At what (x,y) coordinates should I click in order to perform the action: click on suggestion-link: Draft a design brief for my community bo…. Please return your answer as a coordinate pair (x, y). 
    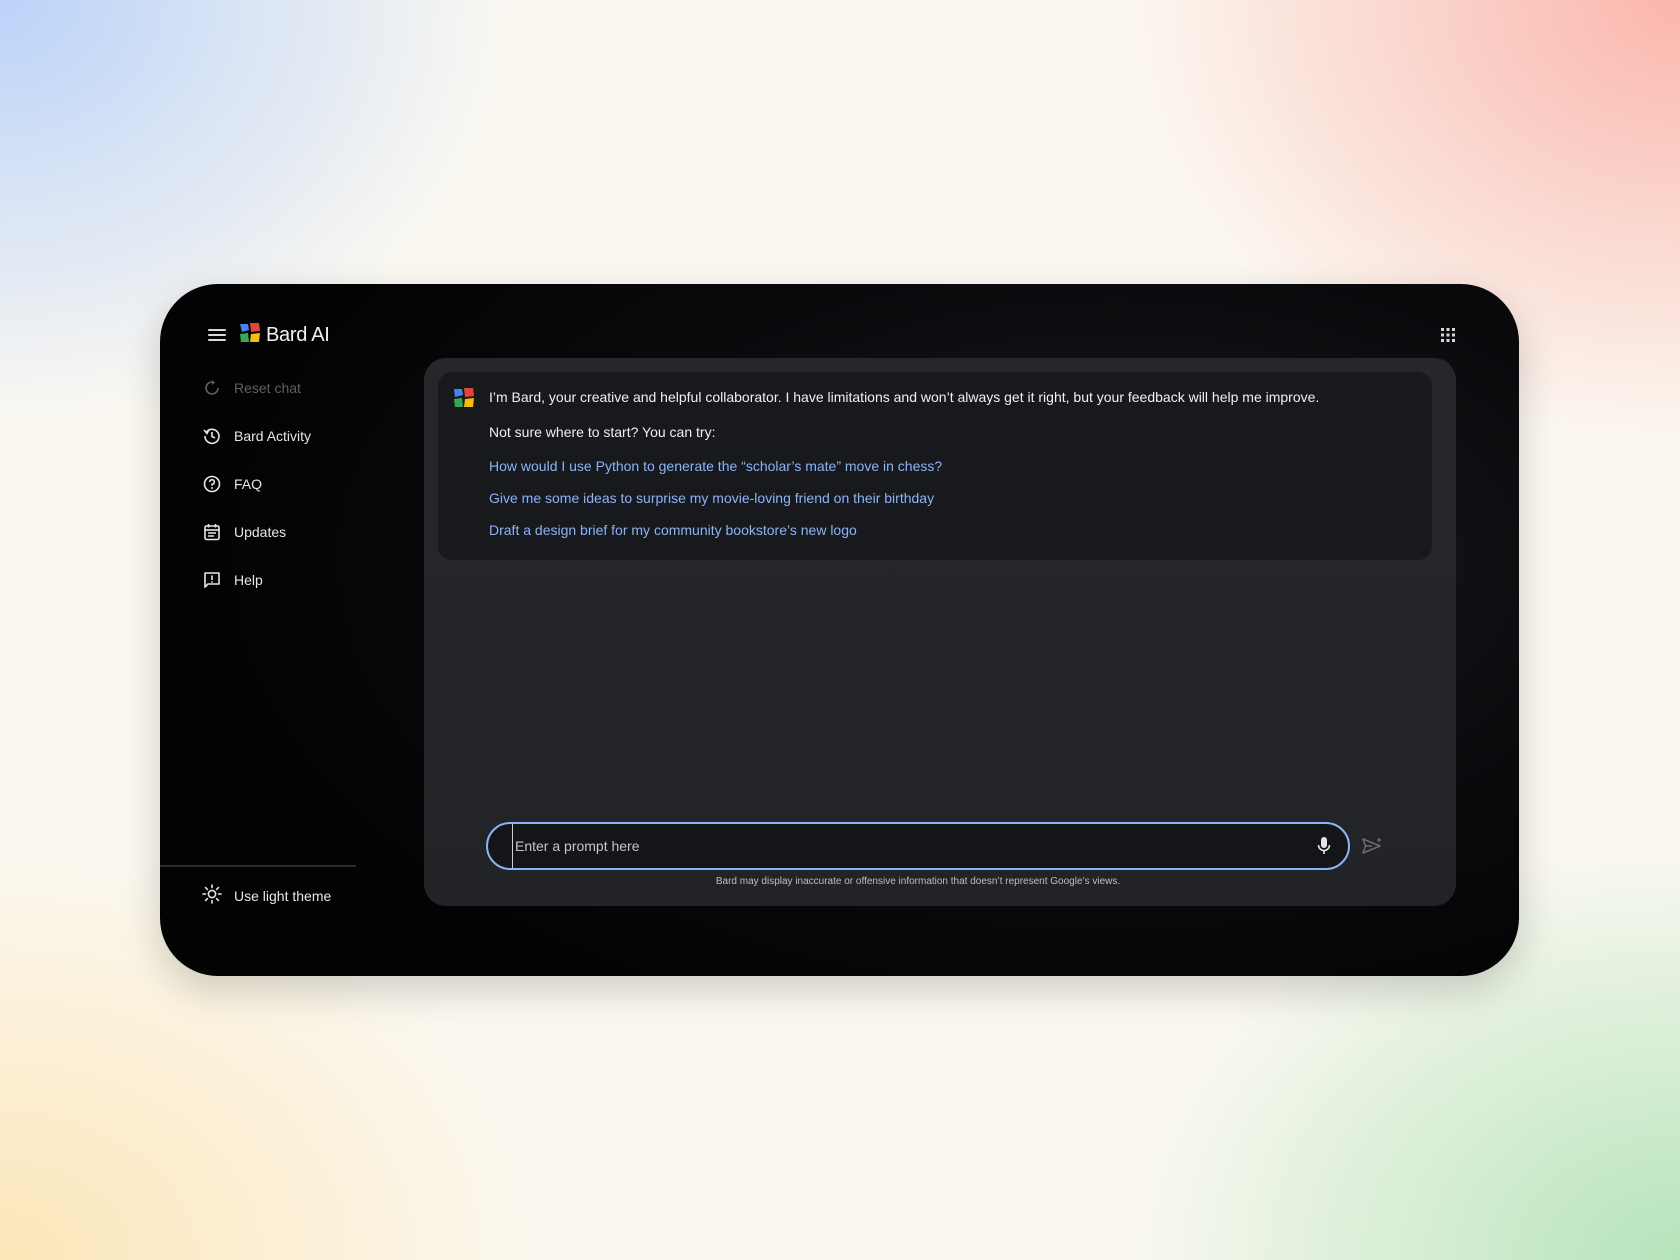
    Looking at the image, I should click on (673, 530).